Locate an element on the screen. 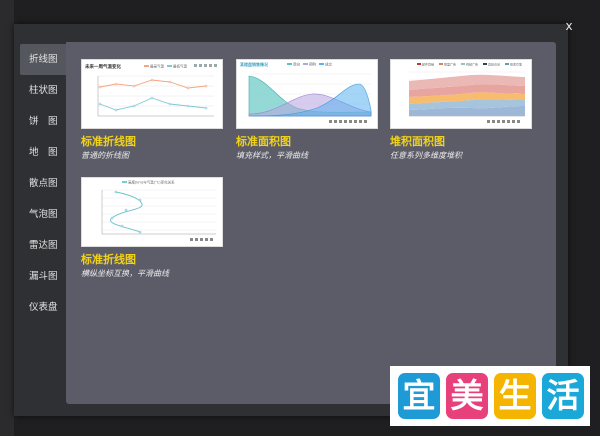 The height and width of the screenshot is (436, 600). thumb-title: 未来一周气温变化 is located at coordinates (103, 66).